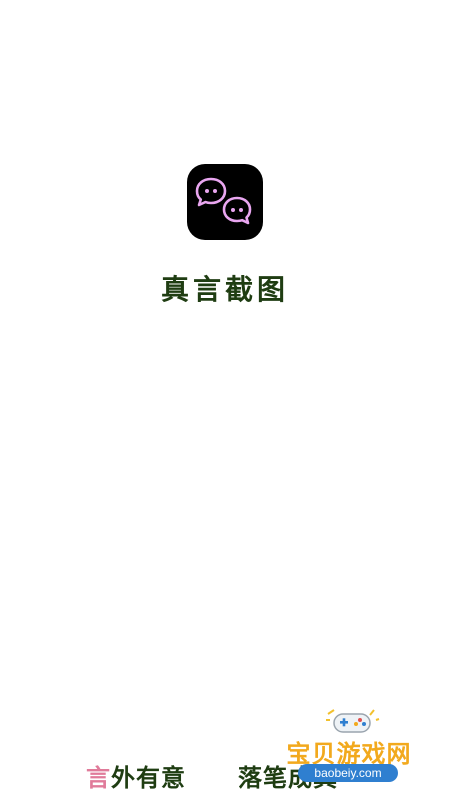 Image resolution: width=450 pixels, height=800 pixels. Describe the element at coordinates (98, 778) in the screenshot. I see `slogan-accent-char: 言` at that location.